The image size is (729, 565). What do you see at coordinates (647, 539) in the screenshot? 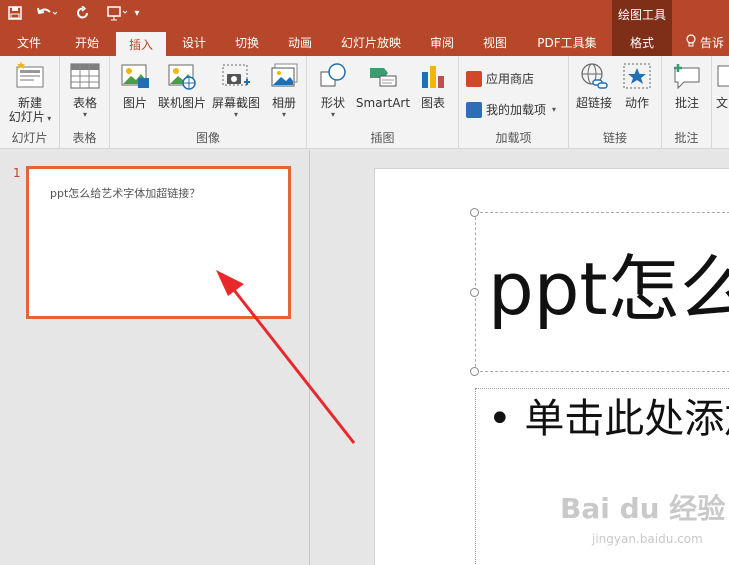
I see `baidu-watermark-url: jingyan.baidu.com` at bounding box center [647, 539].